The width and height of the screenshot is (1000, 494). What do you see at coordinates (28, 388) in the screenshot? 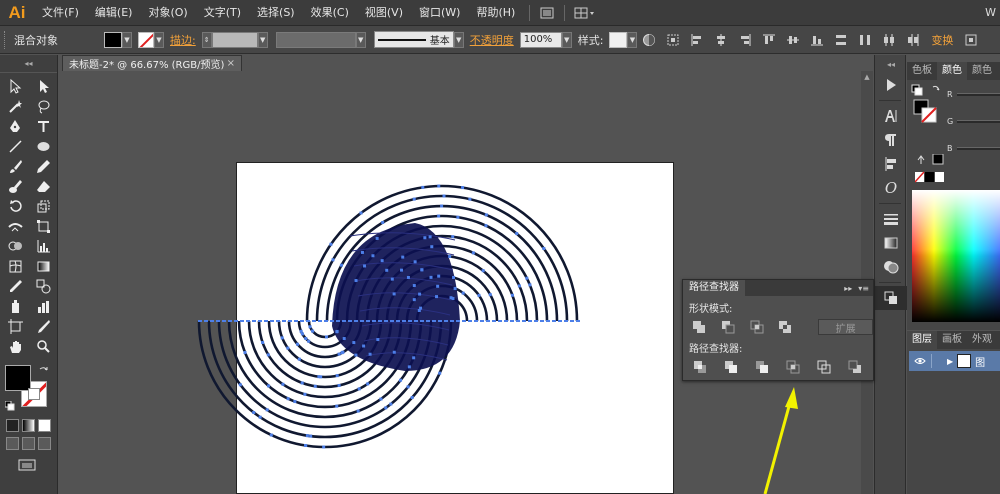
I see `fill-stroke-indicator` at bounding box center [28, 388].